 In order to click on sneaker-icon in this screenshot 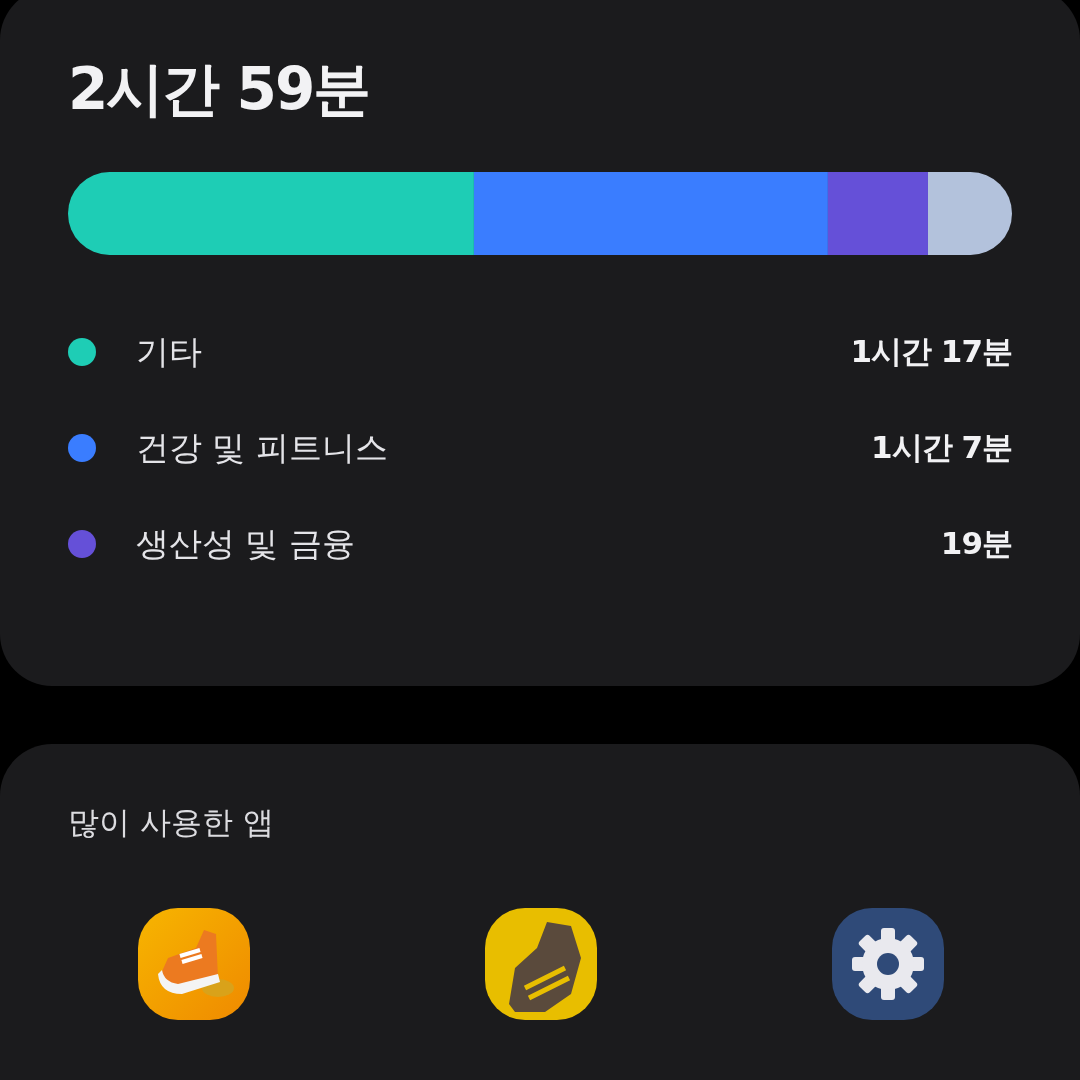, I will do `click(541, 964)`.